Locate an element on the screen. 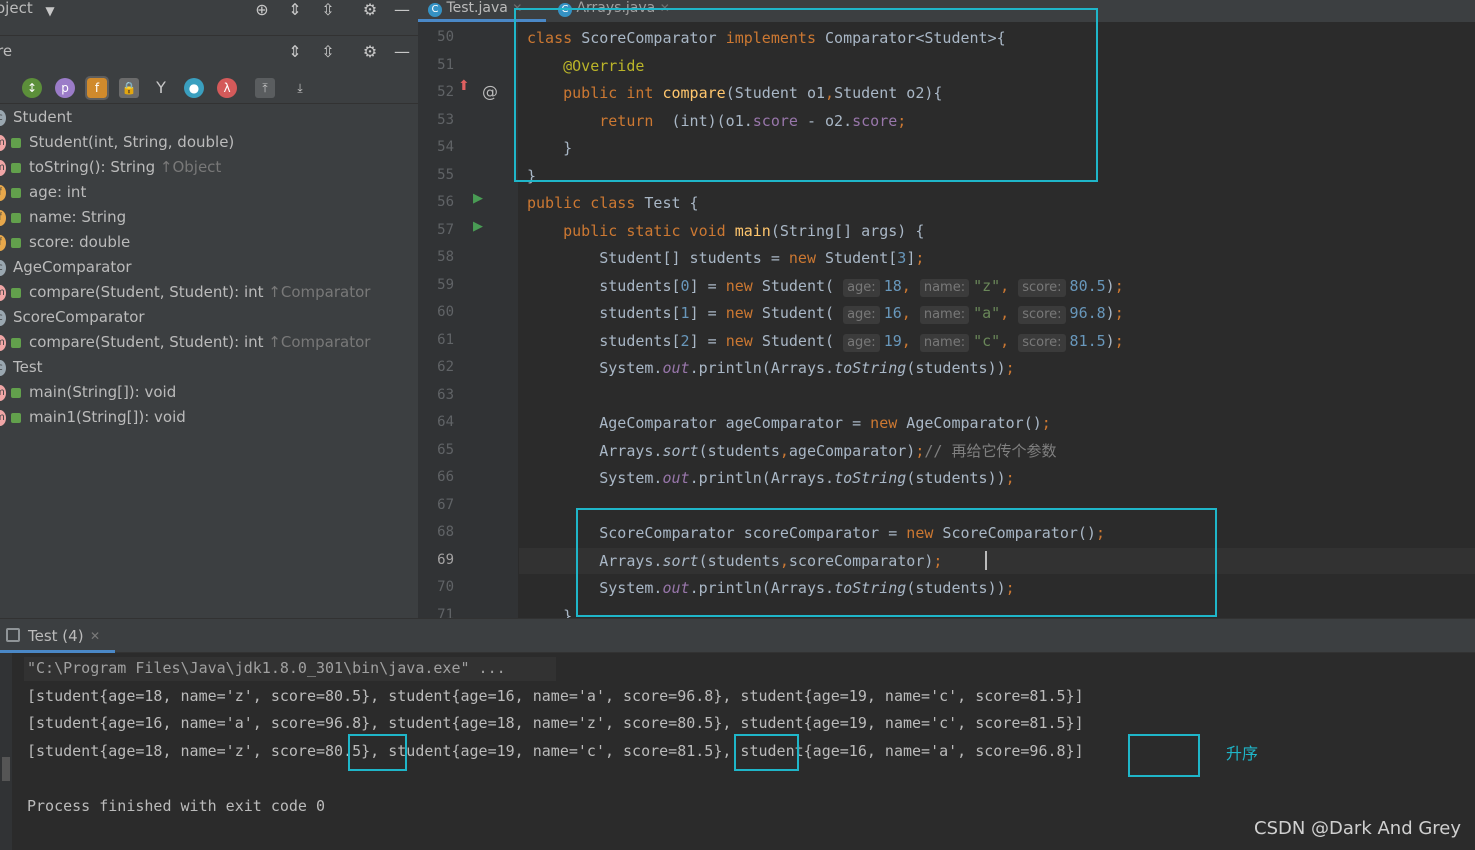  code-token: out is located at coordinates (676, 478).